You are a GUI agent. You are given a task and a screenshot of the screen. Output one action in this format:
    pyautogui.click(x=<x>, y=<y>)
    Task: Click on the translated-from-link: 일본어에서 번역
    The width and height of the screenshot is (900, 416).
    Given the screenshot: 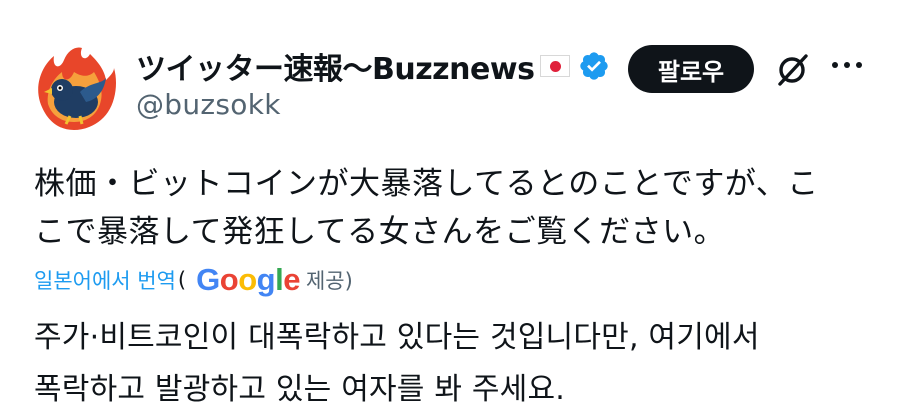 What is the action you would take?
    pyautogui.click(x=105, y=280)
    